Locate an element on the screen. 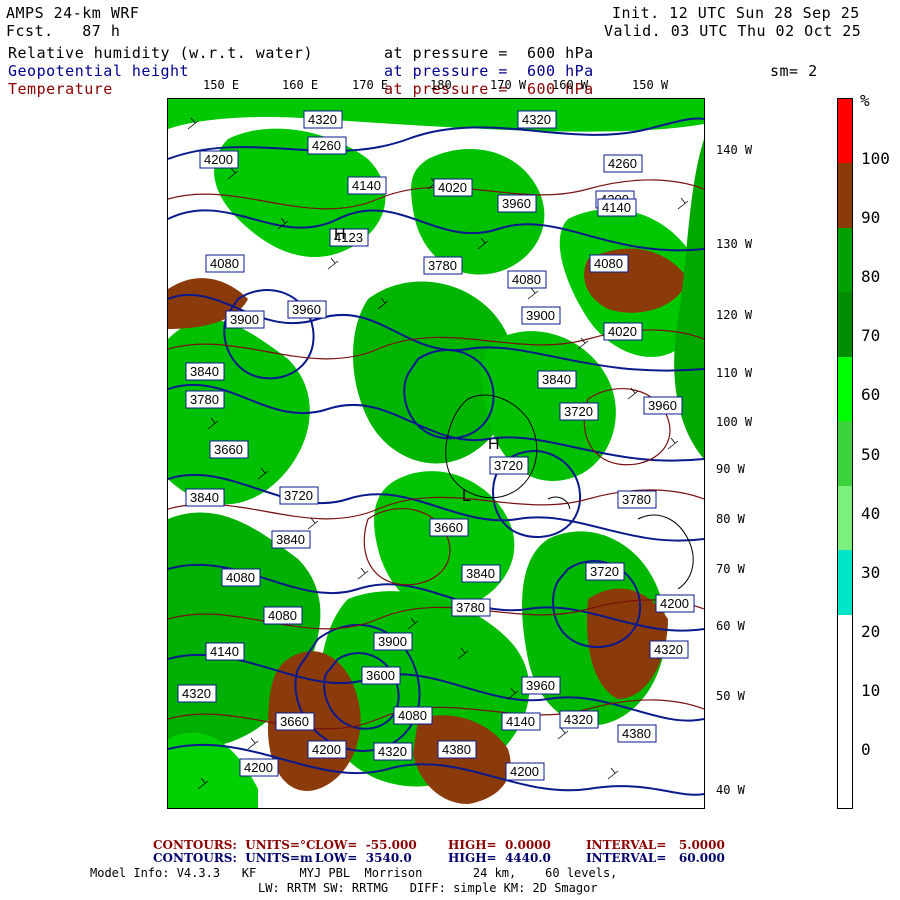 Image resolution: width=900 pixels, height=900 pixels. lon-label: 160 W is located at coordinates (570, 85).